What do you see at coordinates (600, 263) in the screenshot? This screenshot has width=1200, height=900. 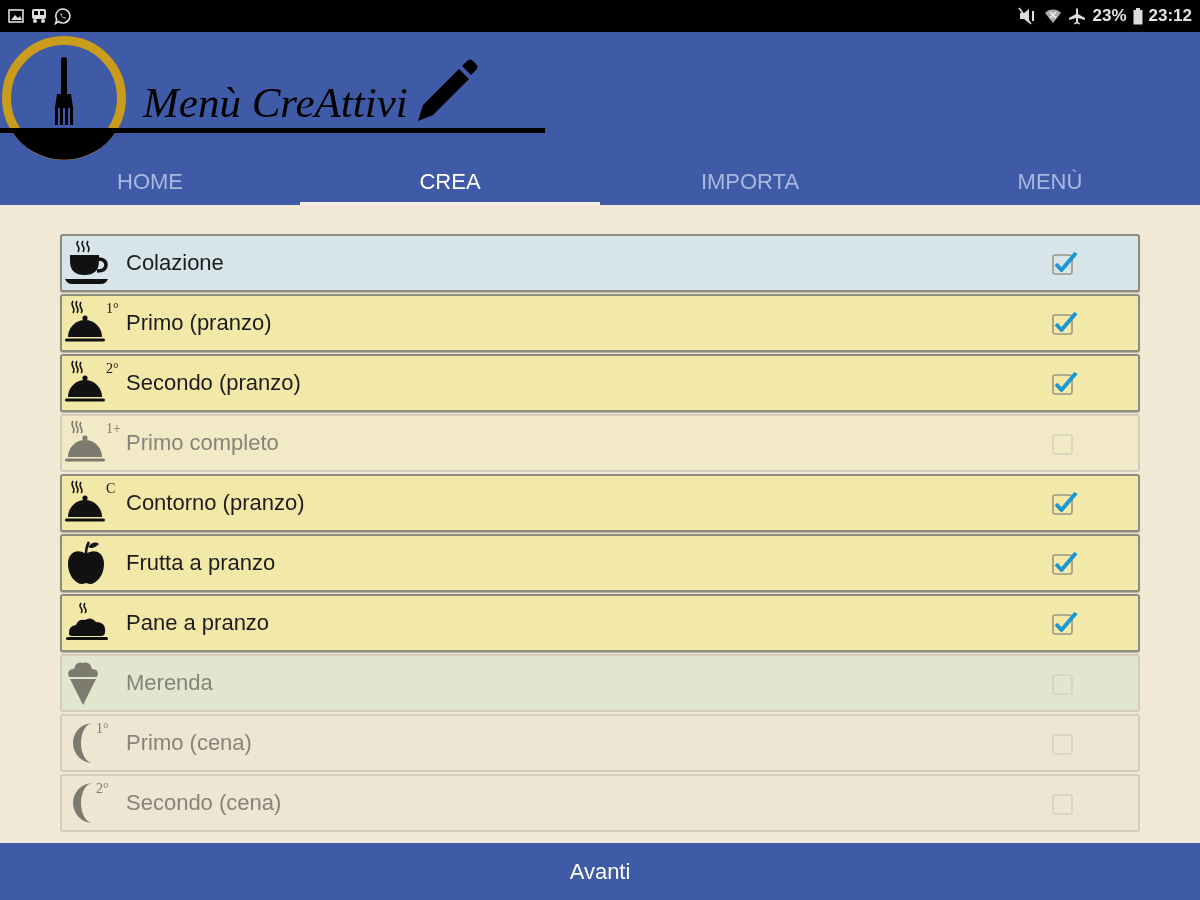 I see `meal-row: Colazione` at bounding box center [600, 263].